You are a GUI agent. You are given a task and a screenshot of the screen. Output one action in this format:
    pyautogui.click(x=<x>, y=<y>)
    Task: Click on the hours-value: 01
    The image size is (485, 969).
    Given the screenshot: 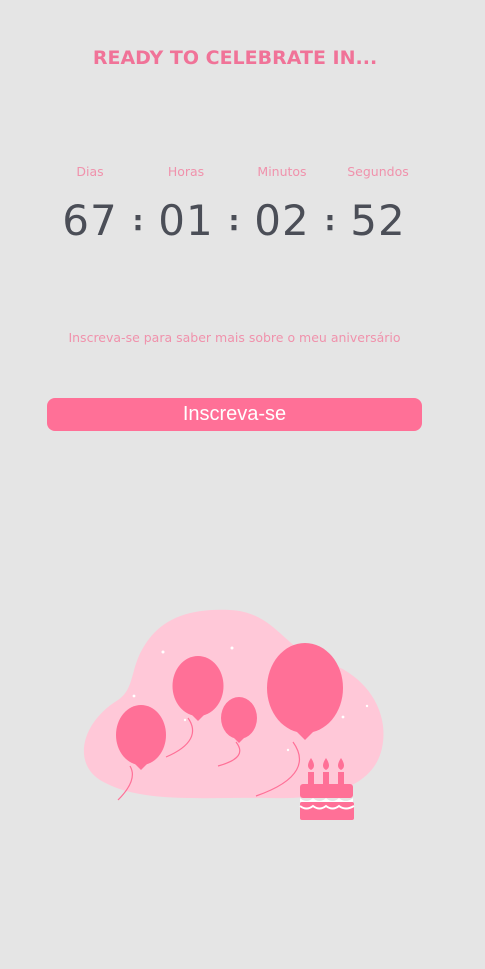 What is the action you would take?
    pyautogui.click(x=186, y=220)
    